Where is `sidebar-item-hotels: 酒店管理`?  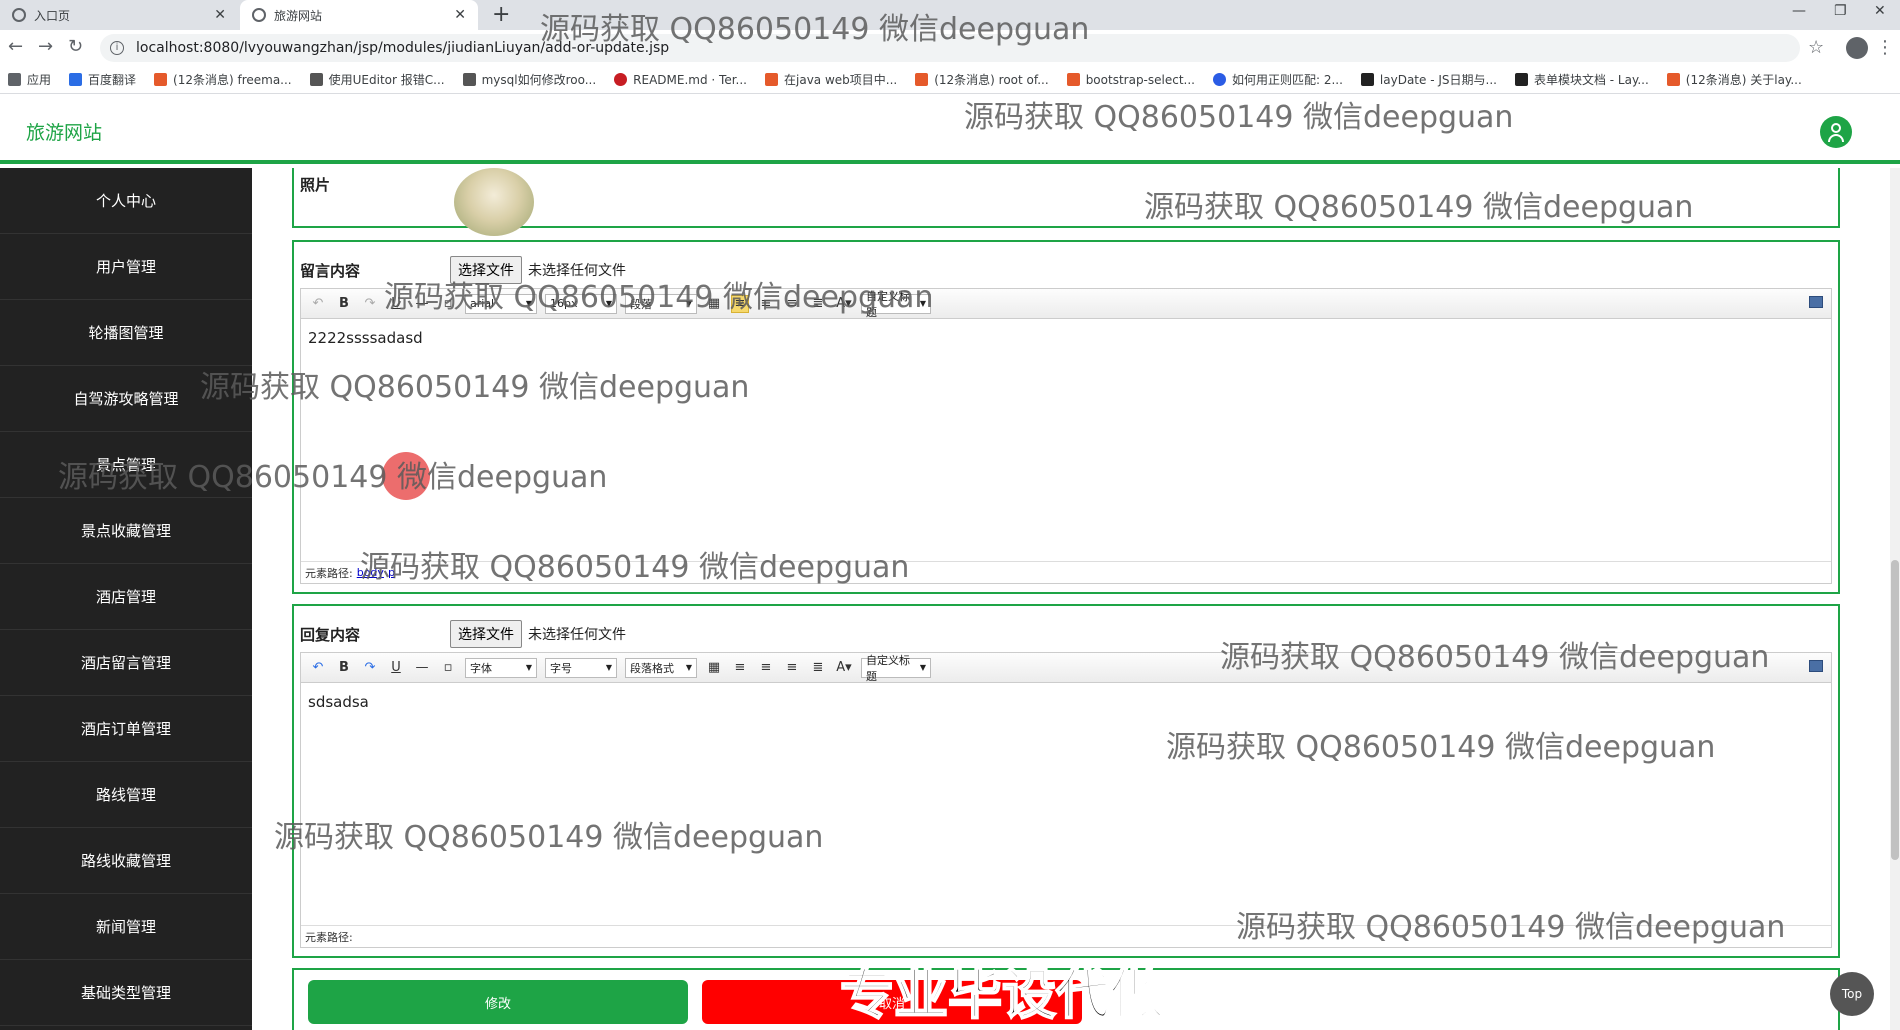
sidebar-item-hotels: 酒店管理 is located at coordinates (126, 597).